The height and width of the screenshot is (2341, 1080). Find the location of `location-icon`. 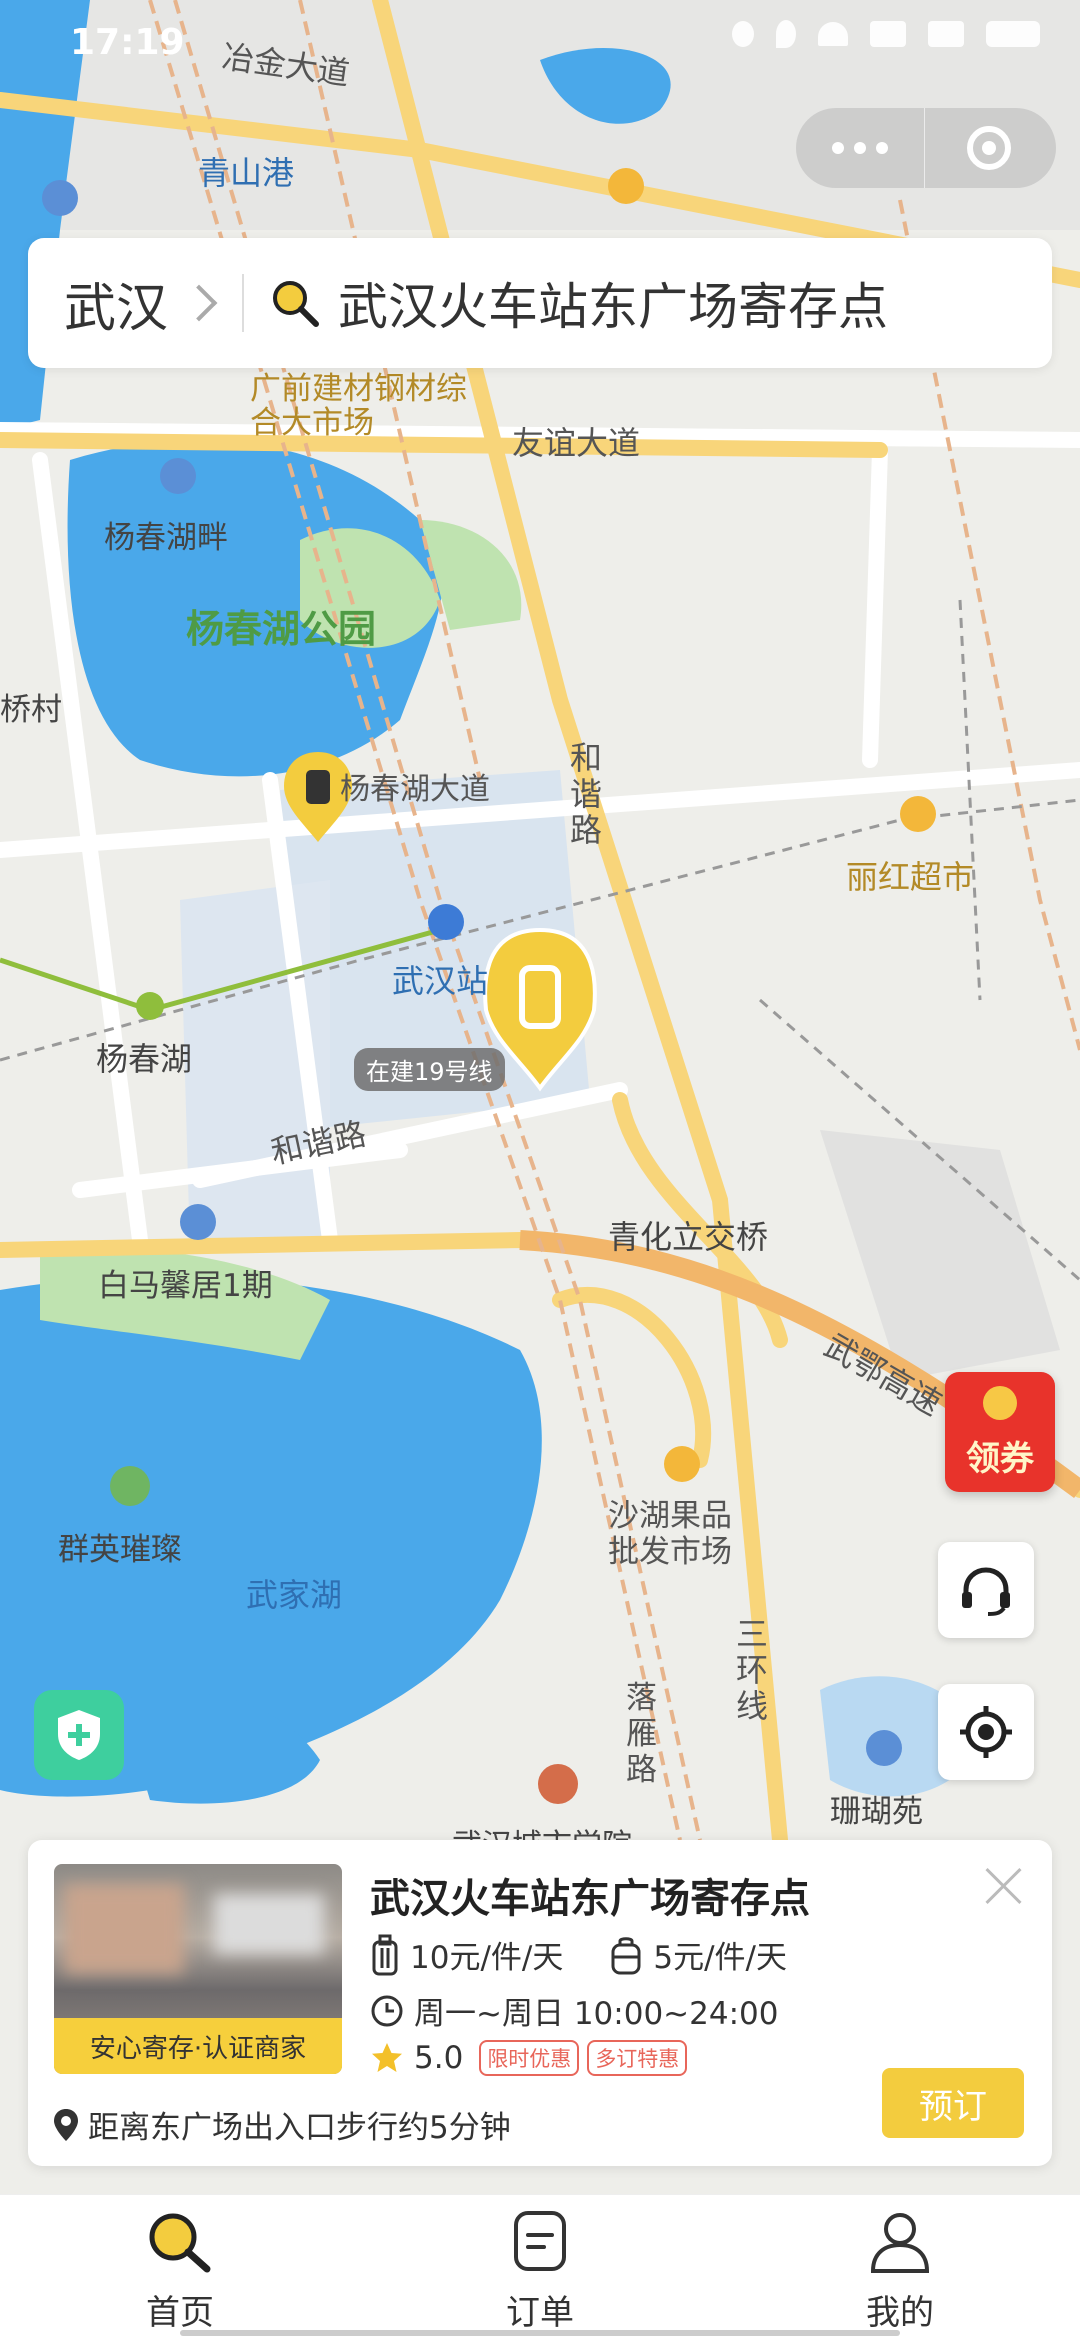

location-icon is located at coordinates (786, 34).